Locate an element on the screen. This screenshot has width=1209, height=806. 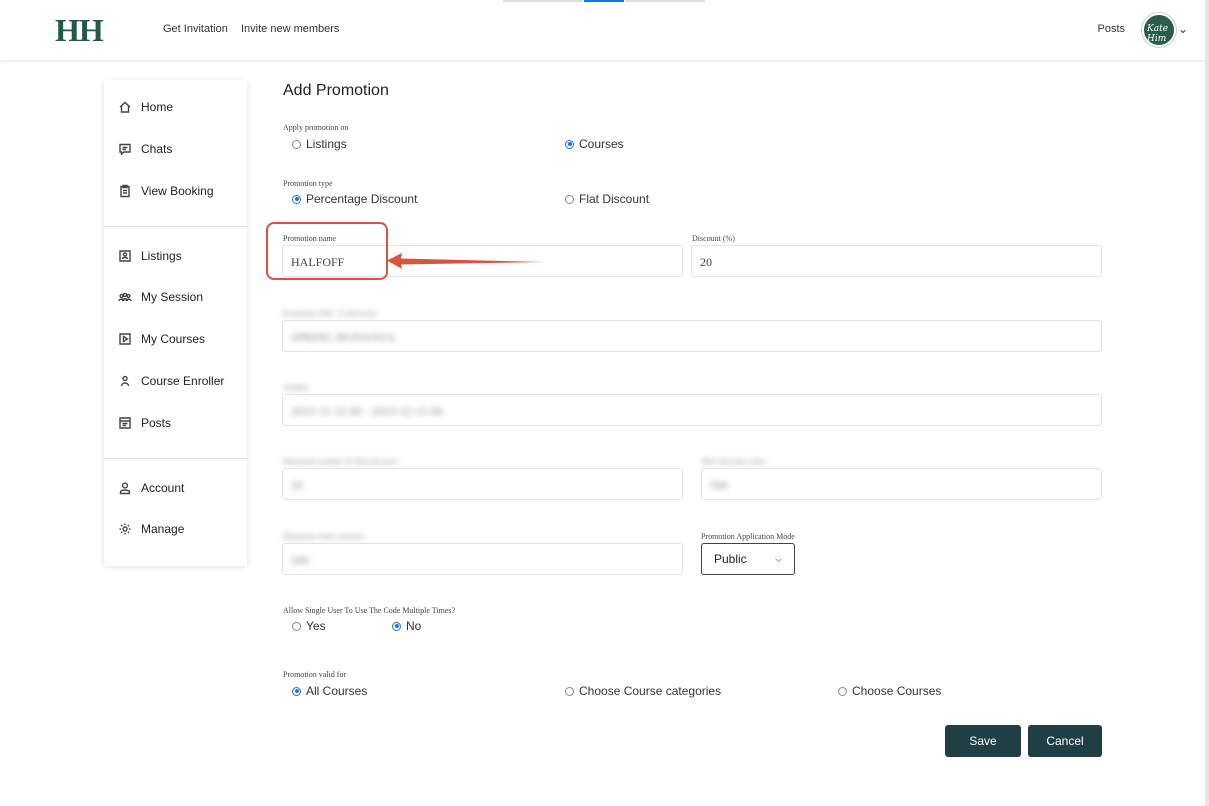
gear-icon is located at coordinates (125, 529).